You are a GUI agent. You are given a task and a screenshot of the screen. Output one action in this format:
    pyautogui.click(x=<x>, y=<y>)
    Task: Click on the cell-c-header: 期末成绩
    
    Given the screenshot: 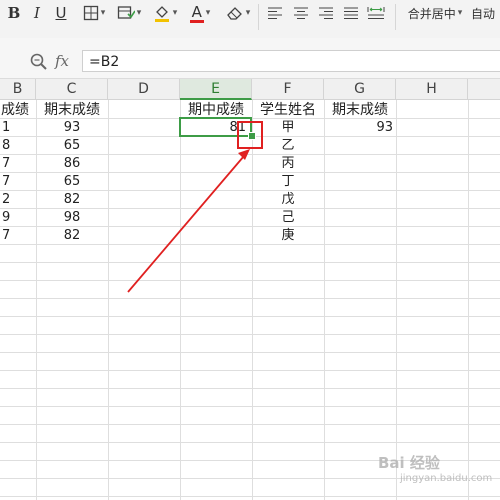 What is the action you would take?
    pyautogui.click(x=72, y=110)
    